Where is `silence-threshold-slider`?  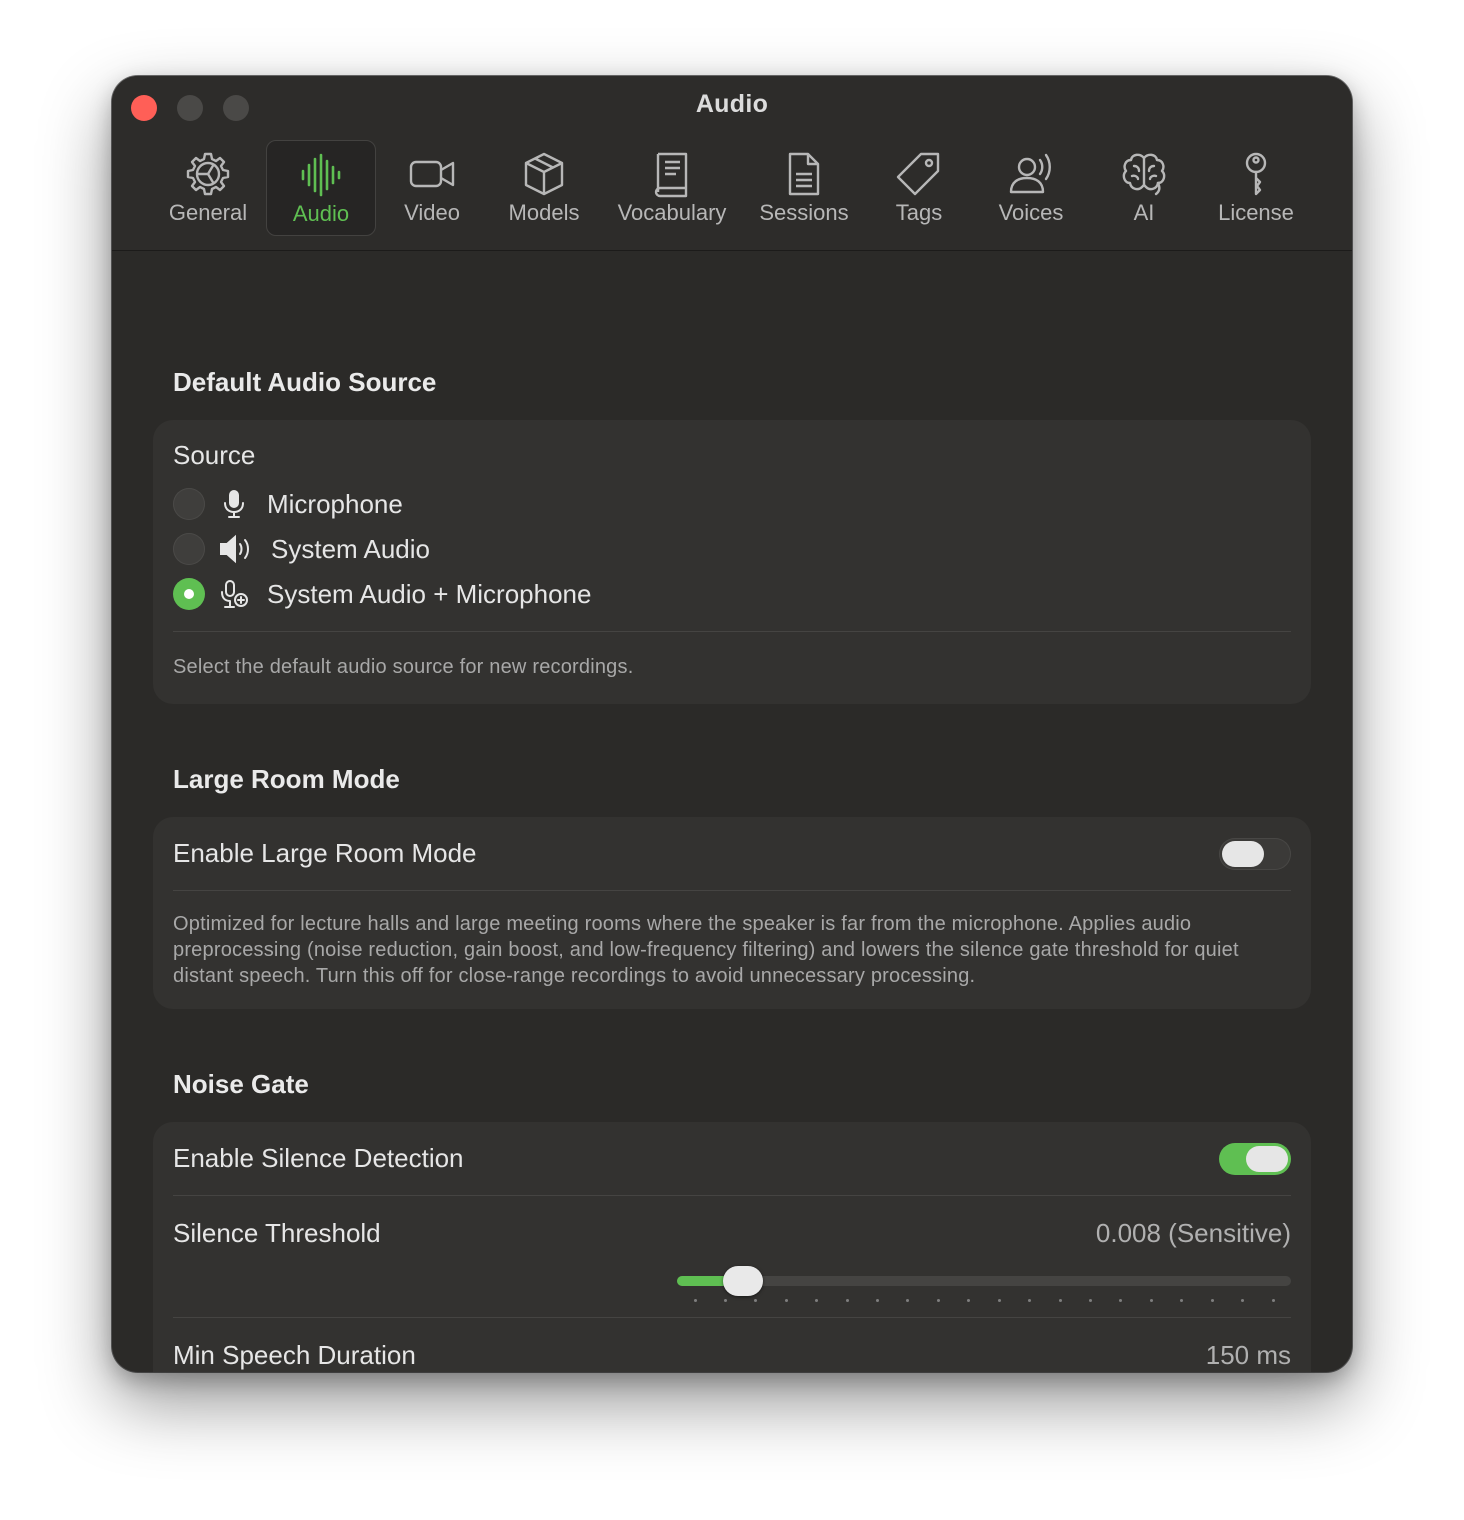 silence-threshold-slider is located at coordinates (984, 1283).